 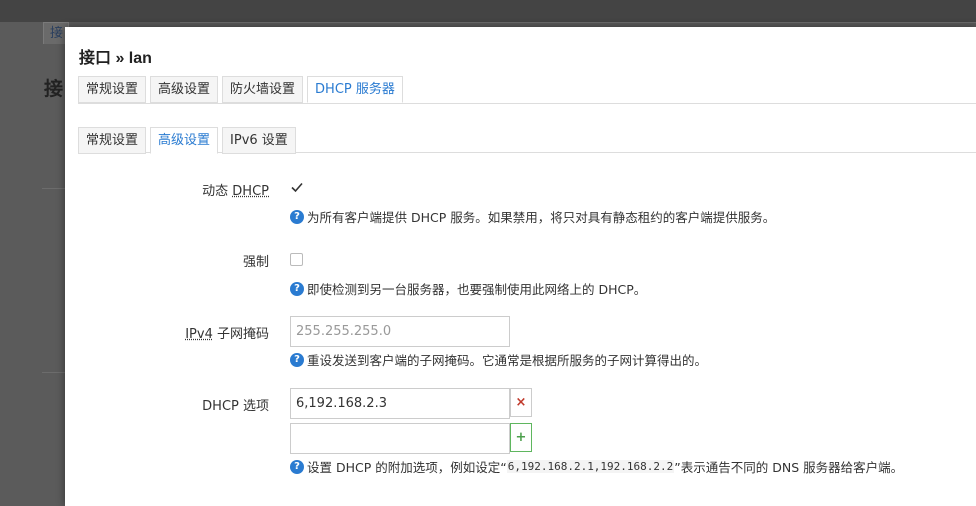 What do you see at coordinates (112, 140) in the screenshot?
I see `subtab-general: 常规设置` at bounding box center [112, 140].